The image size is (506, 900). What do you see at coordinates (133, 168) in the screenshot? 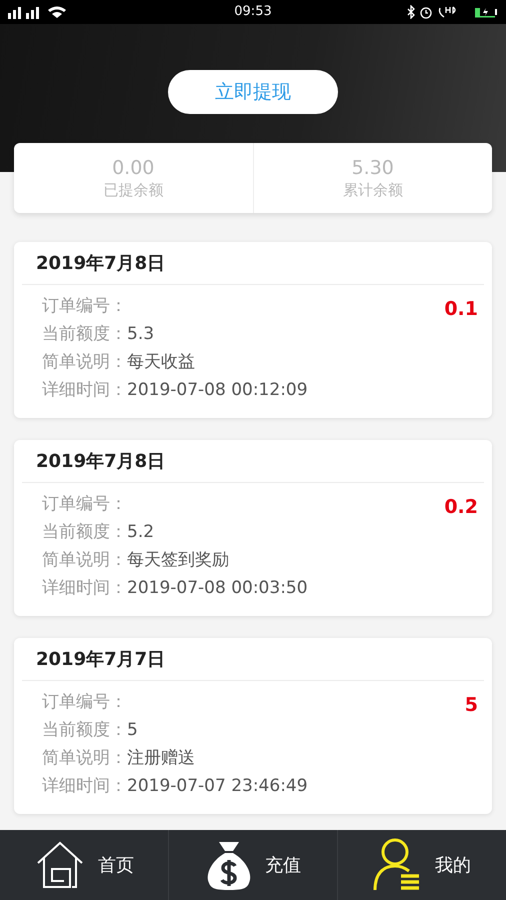
I see `summary-value: 0.00` at bounding box center [133, 168].